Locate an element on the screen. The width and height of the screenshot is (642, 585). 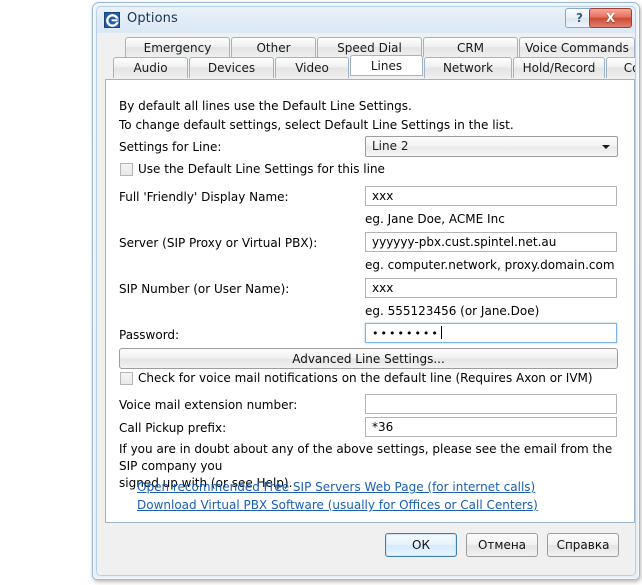
display-name-value: xxx is located at coordinates (383, 196).